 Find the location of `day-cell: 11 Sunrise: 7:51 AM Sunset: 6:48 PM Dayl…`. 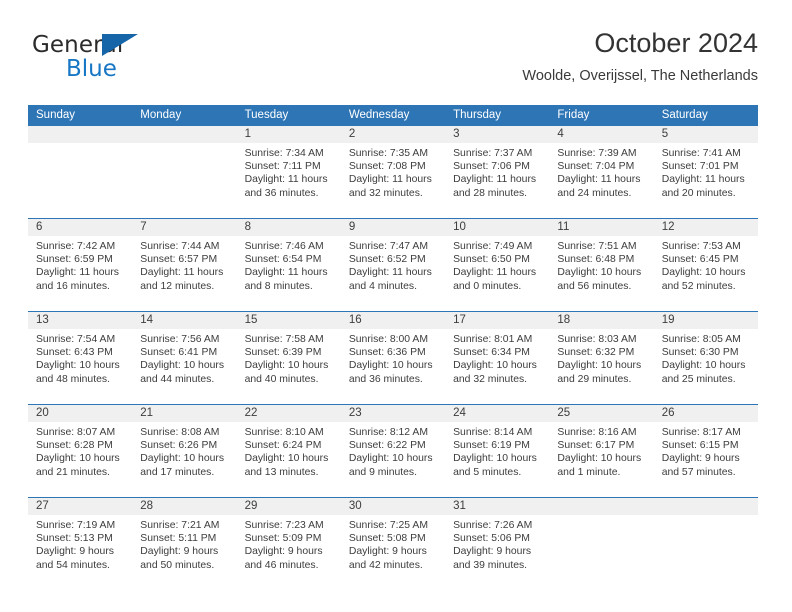

day-cell: 11 Sunrise: 7:51 AM Sunset: 6:48 PM Dayl… is located at coordinates (601, 265).